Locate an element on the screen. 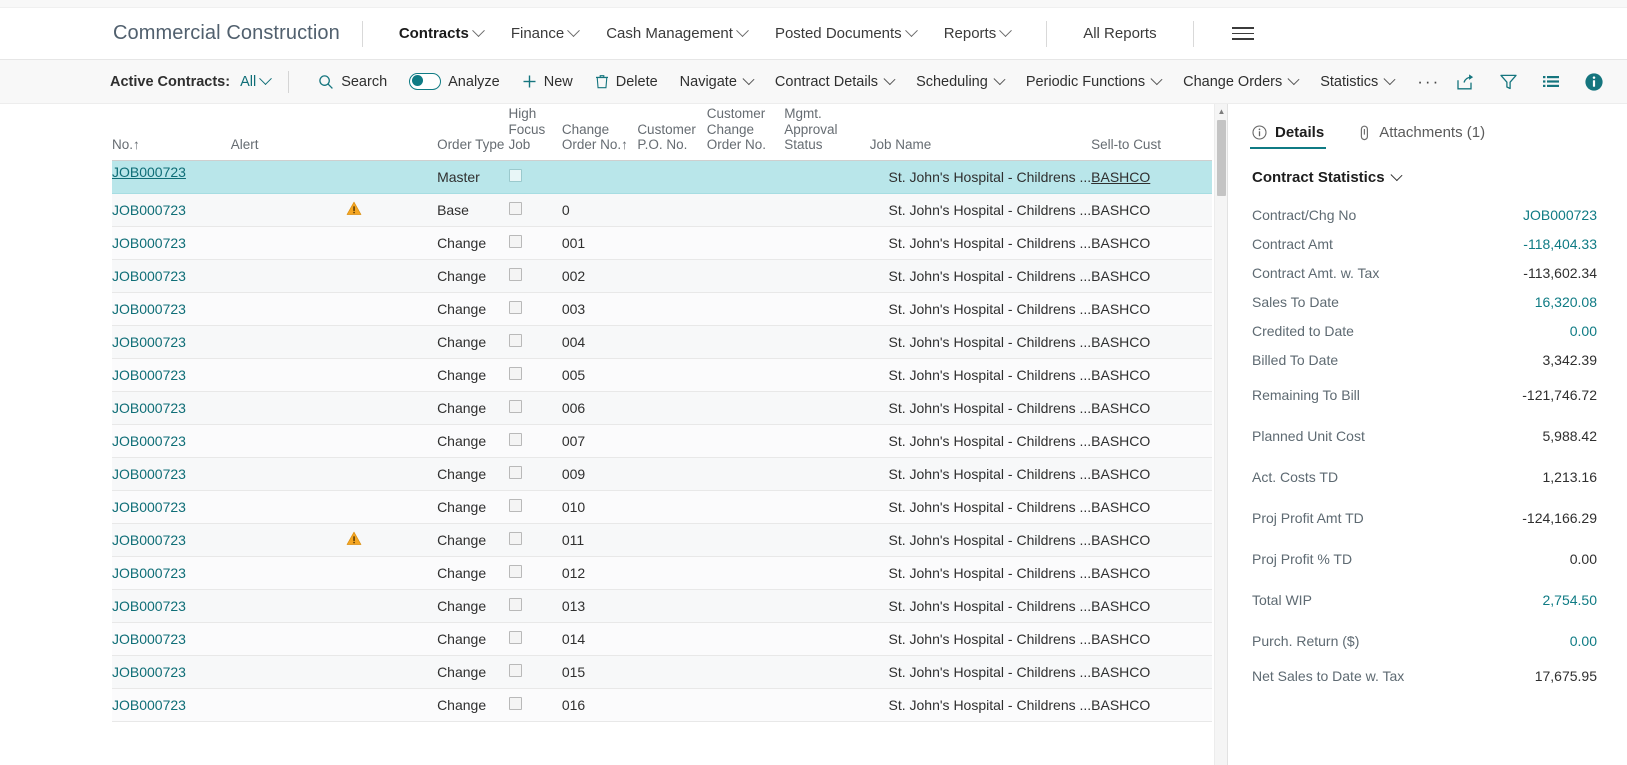 The width and height of the screenshot is (1627, 765). contract-details-menu: Contract Details is located at coordinates (834, 82).